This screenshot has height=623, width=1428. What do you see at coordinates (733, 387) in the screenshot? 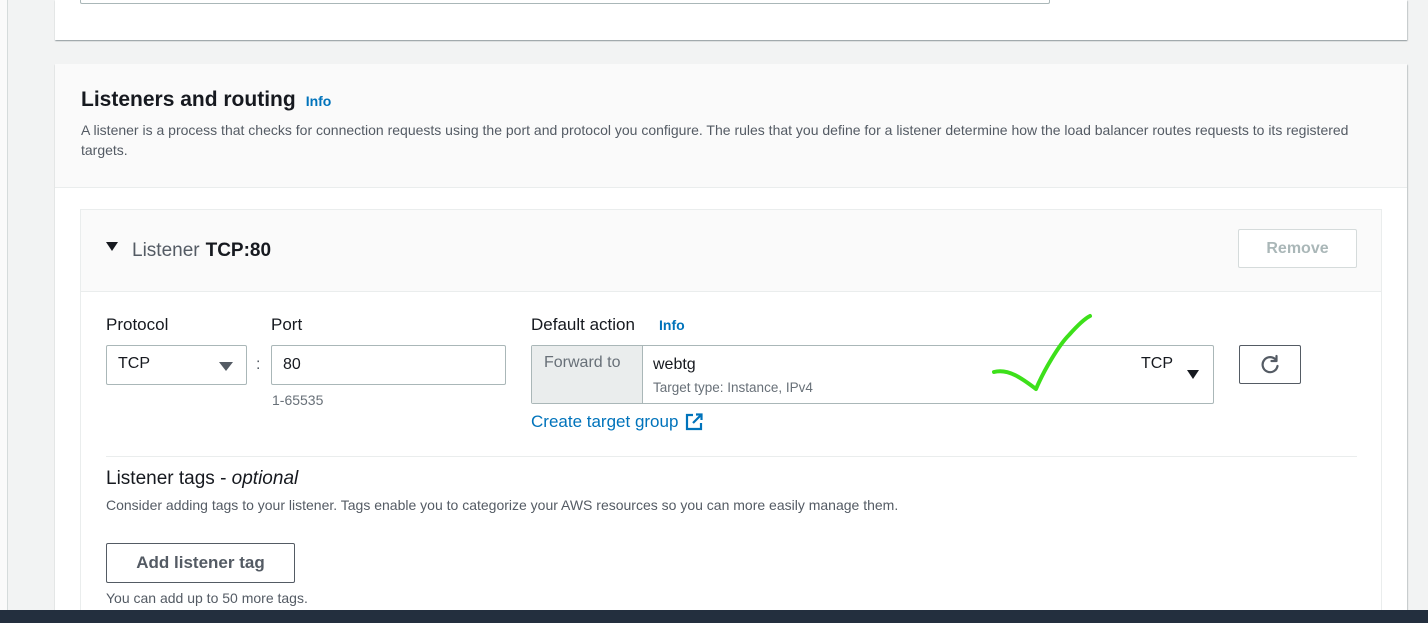
I see `target-type: Target type: Instance, IPv4` at bounding box center [733, 387].